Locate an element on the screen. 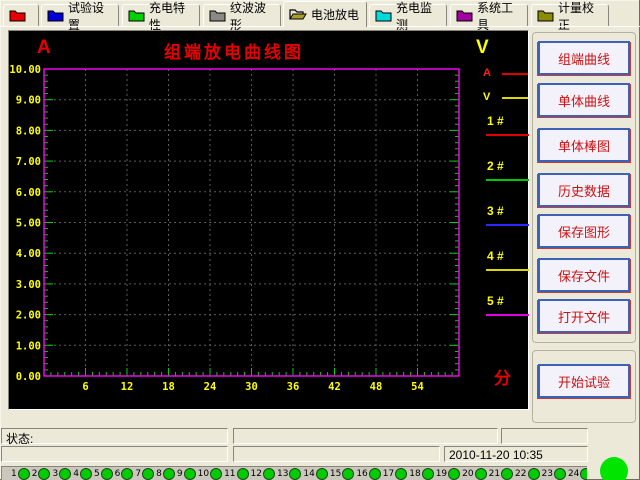  group-curve-button: 组端曲线 is located at coordinates (584, 58).